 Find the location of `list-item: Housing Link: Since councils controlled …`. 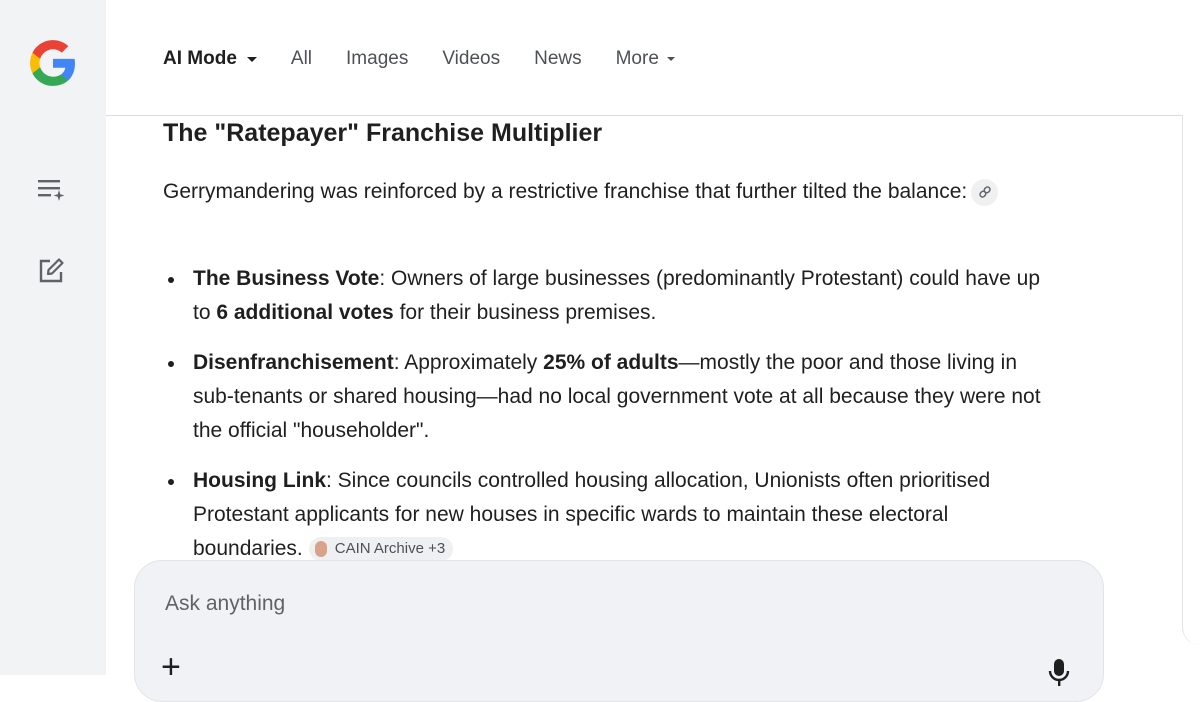

list-item: Housing Link: Since councils controlled … is located at coordinates (613, 515).